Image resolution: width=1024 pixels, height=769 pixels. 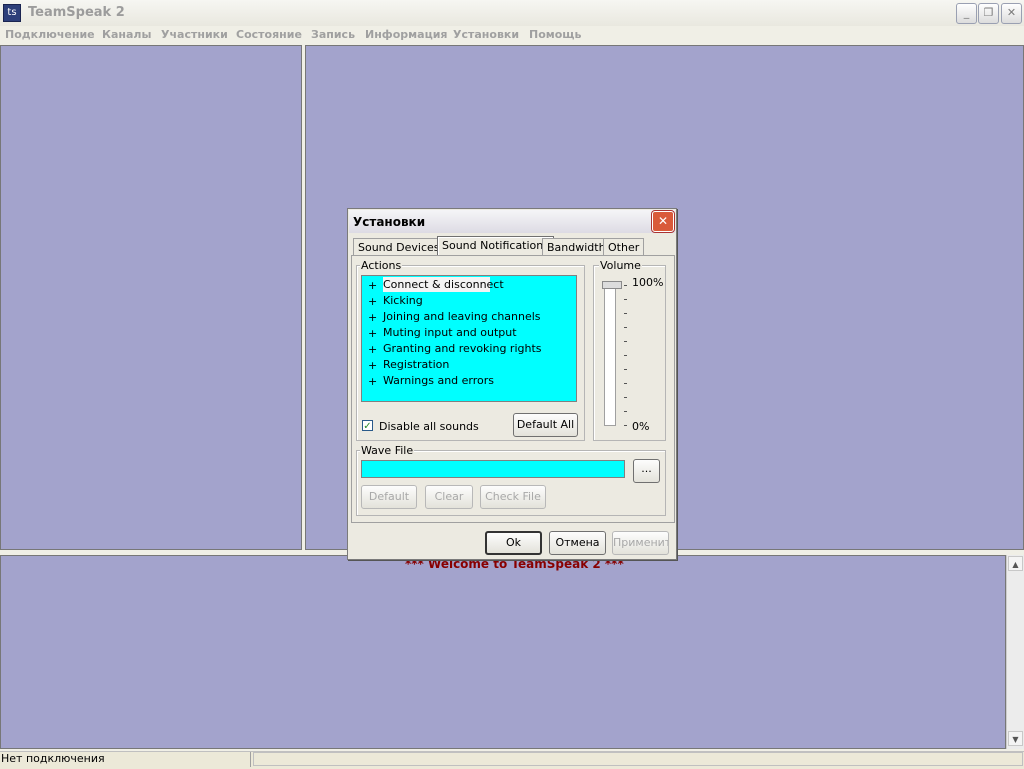 What do you see at coordinates (545, 425) in the screenshot?
I see `default-all-button: Default All` at bounding box center [545, 425].